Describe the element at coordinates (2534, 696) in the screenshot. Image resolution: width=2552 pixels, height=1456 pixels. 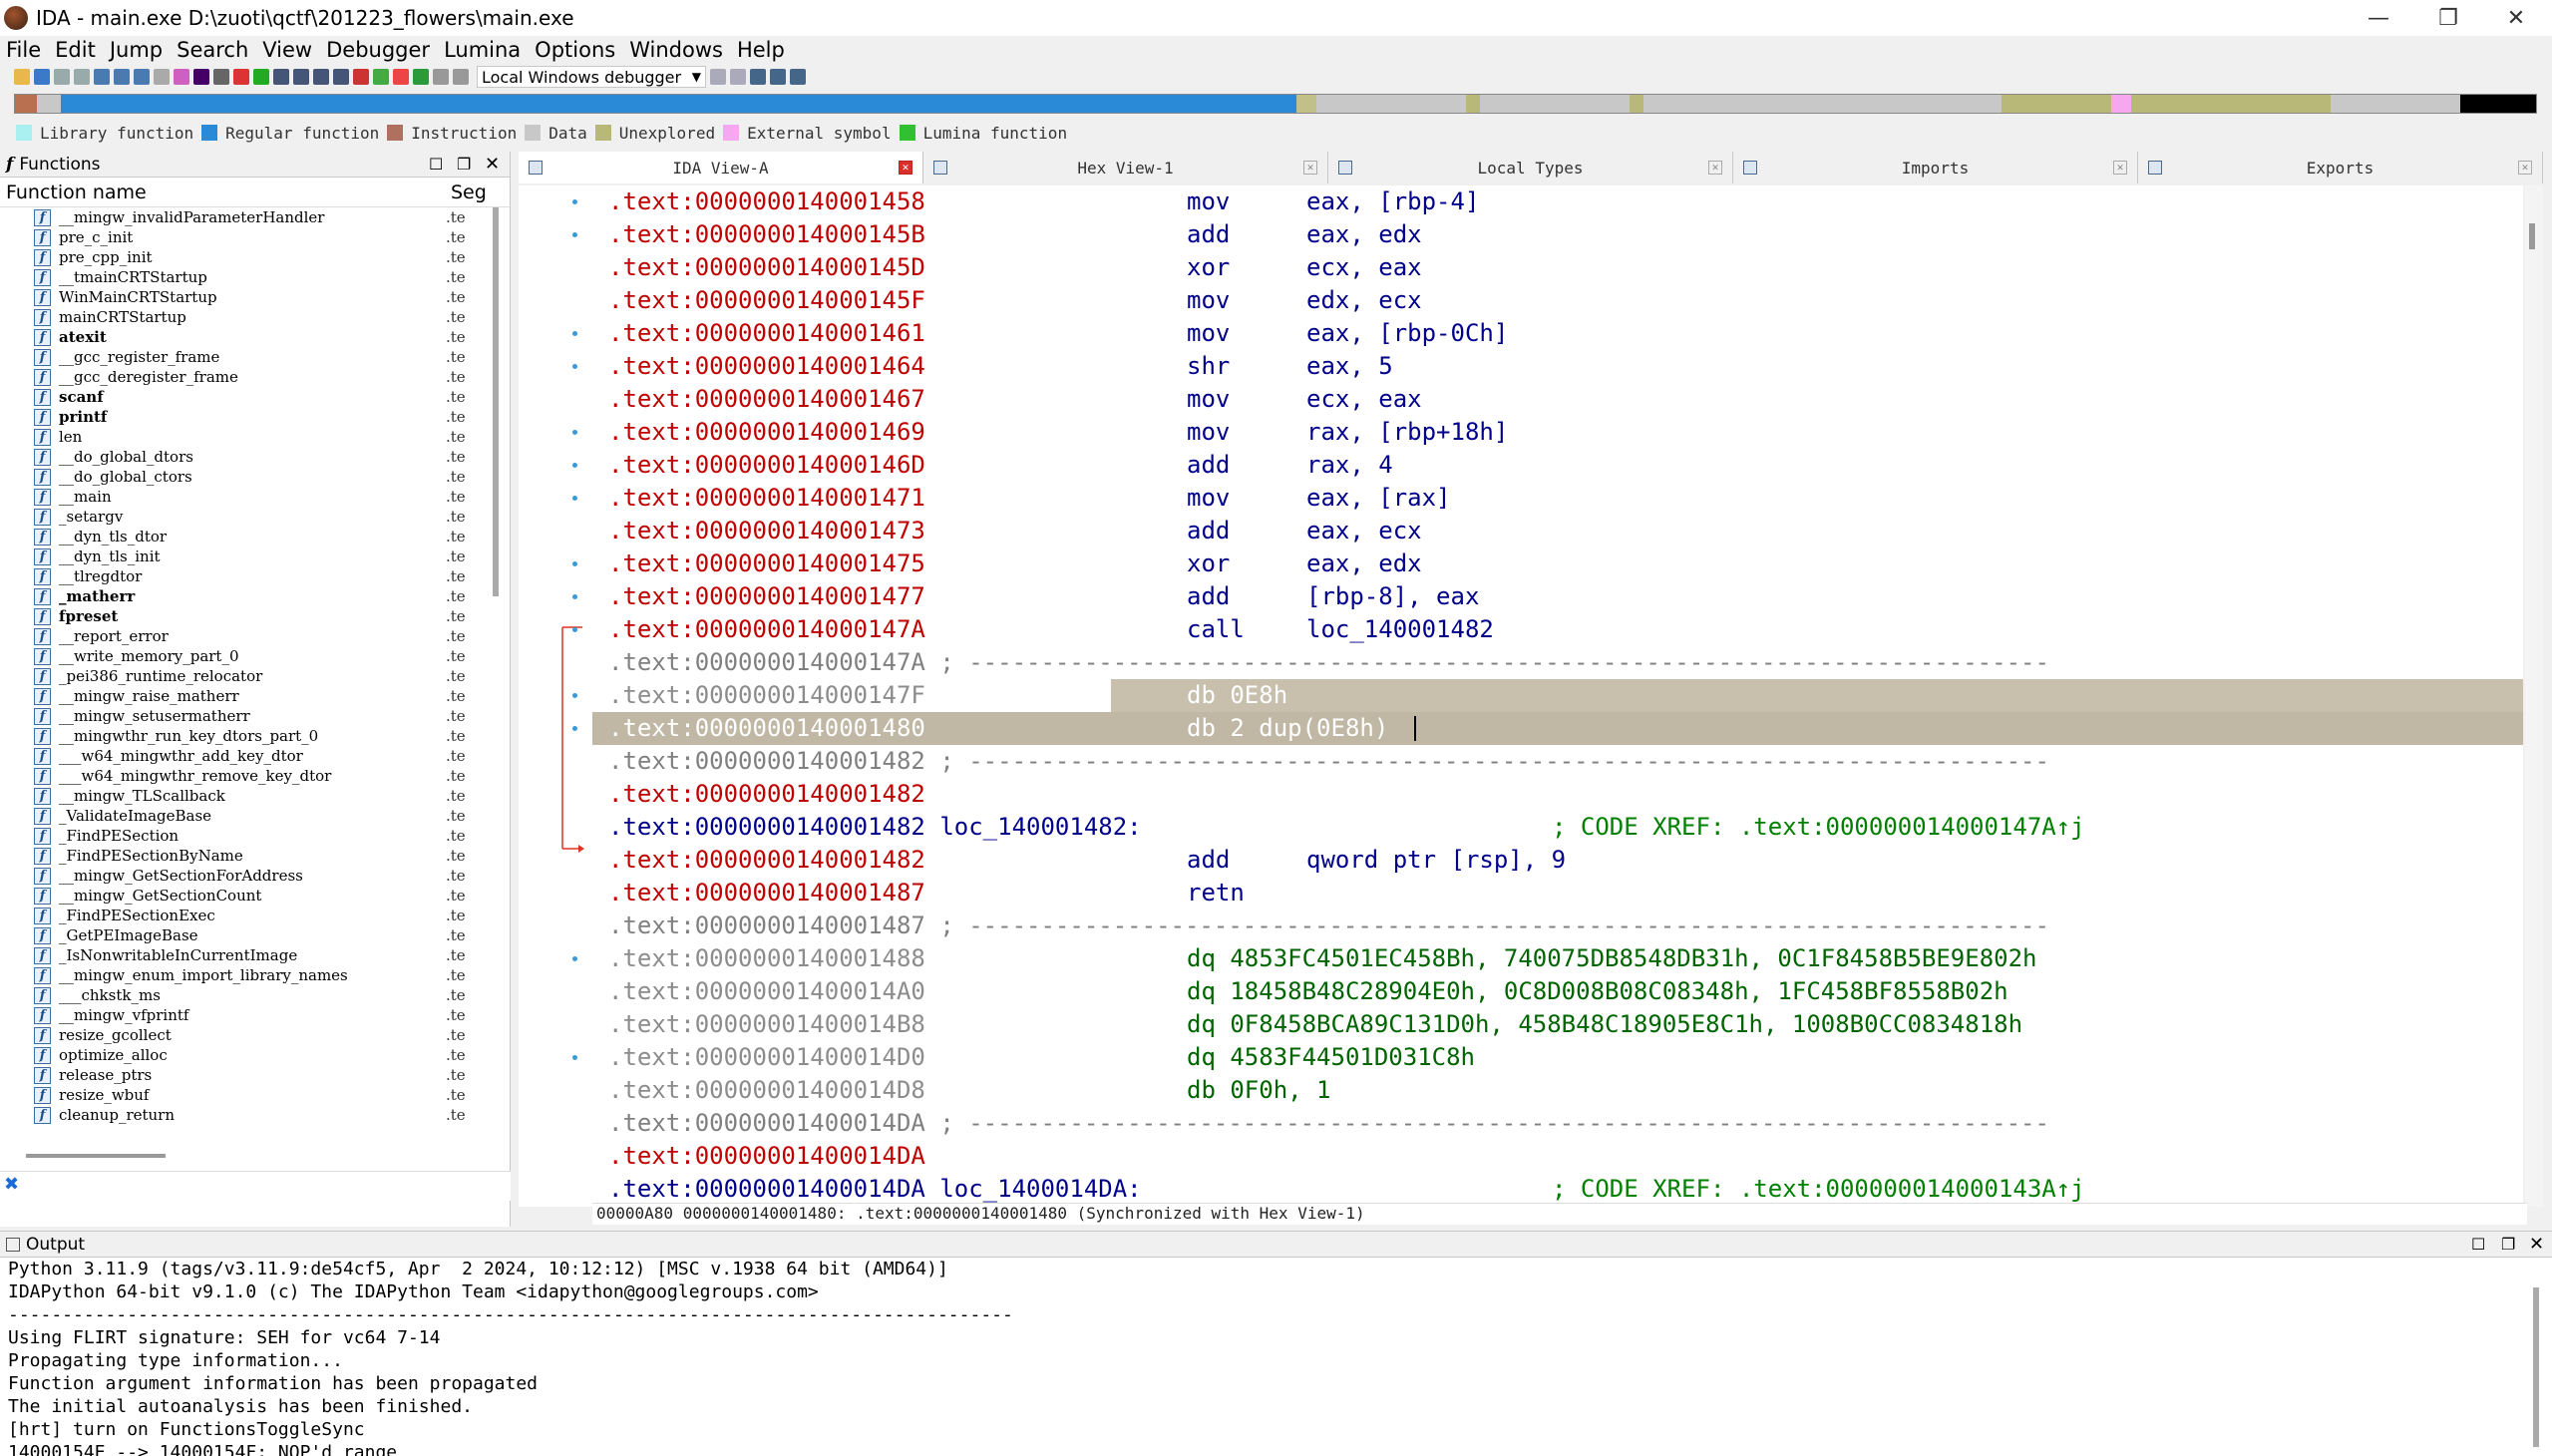
I see `disassembly-scrollbar` at that location.